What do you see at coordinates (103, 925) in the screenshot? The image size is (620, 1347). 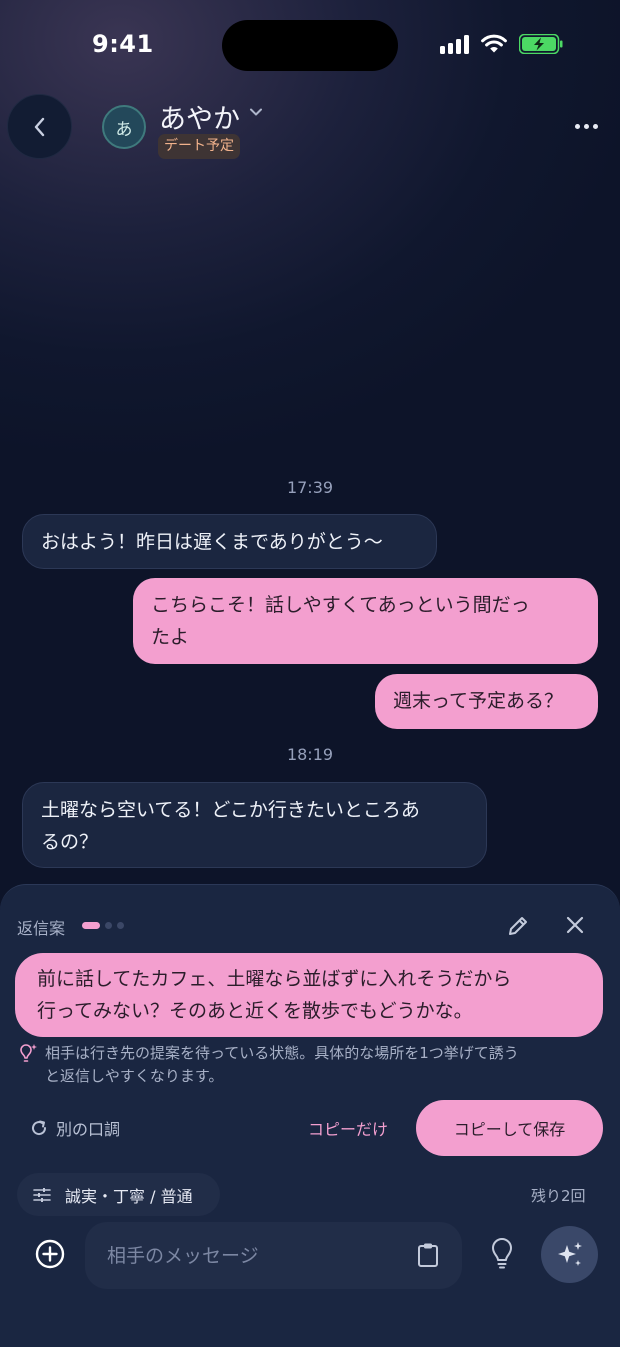 I see `page-indicator` at bounding box center [103, 925].